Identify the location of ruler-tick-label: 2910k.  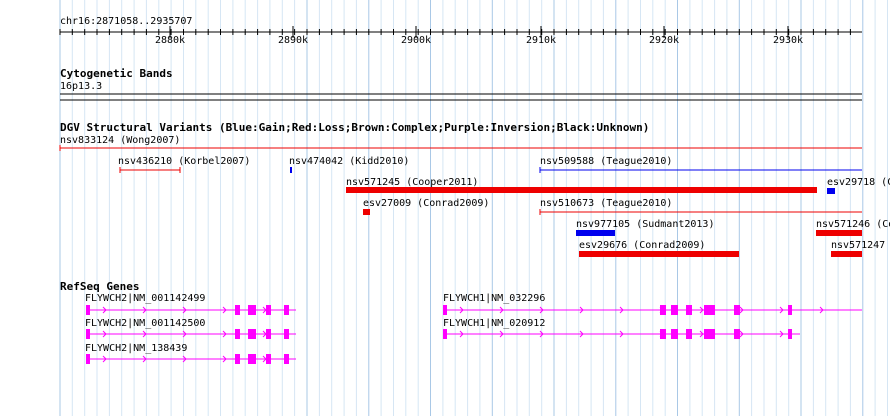
(541, 40).